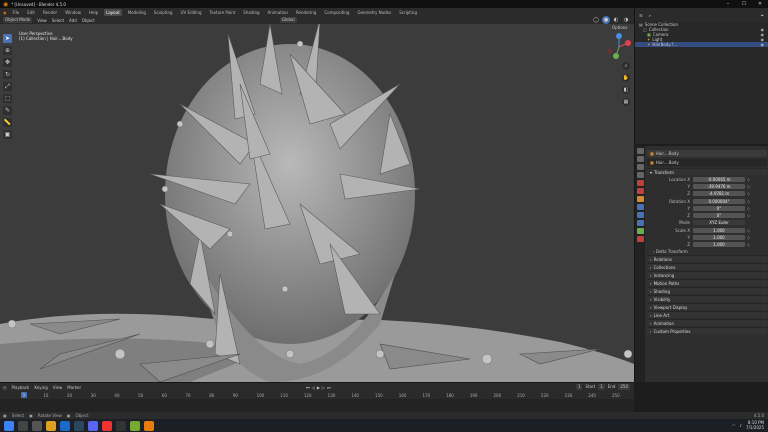 This screenshot has width=768, height=432. Describe the element at coordinates (7, 86) in the screenshot. I see `scale-tool: ⤢` at that location.